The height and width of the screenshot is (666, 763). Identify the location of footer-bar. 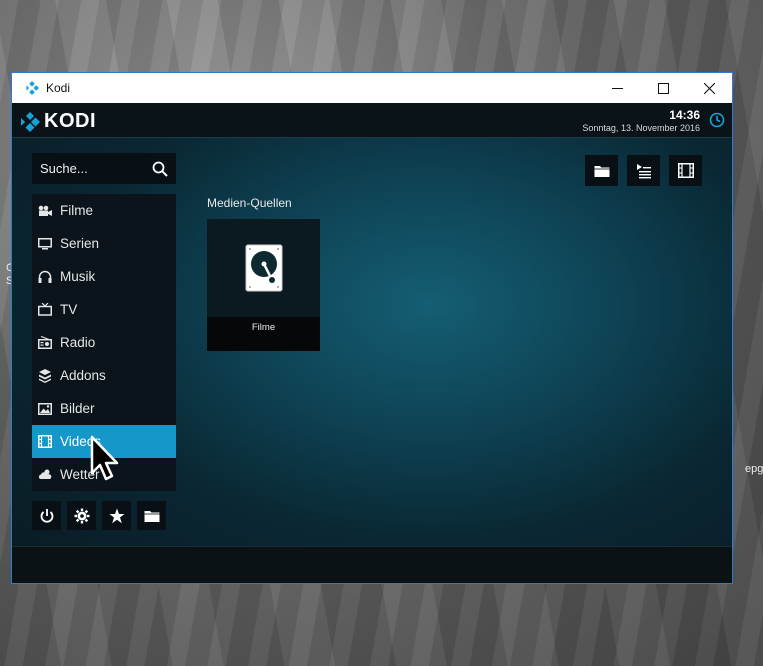
(372, 564).